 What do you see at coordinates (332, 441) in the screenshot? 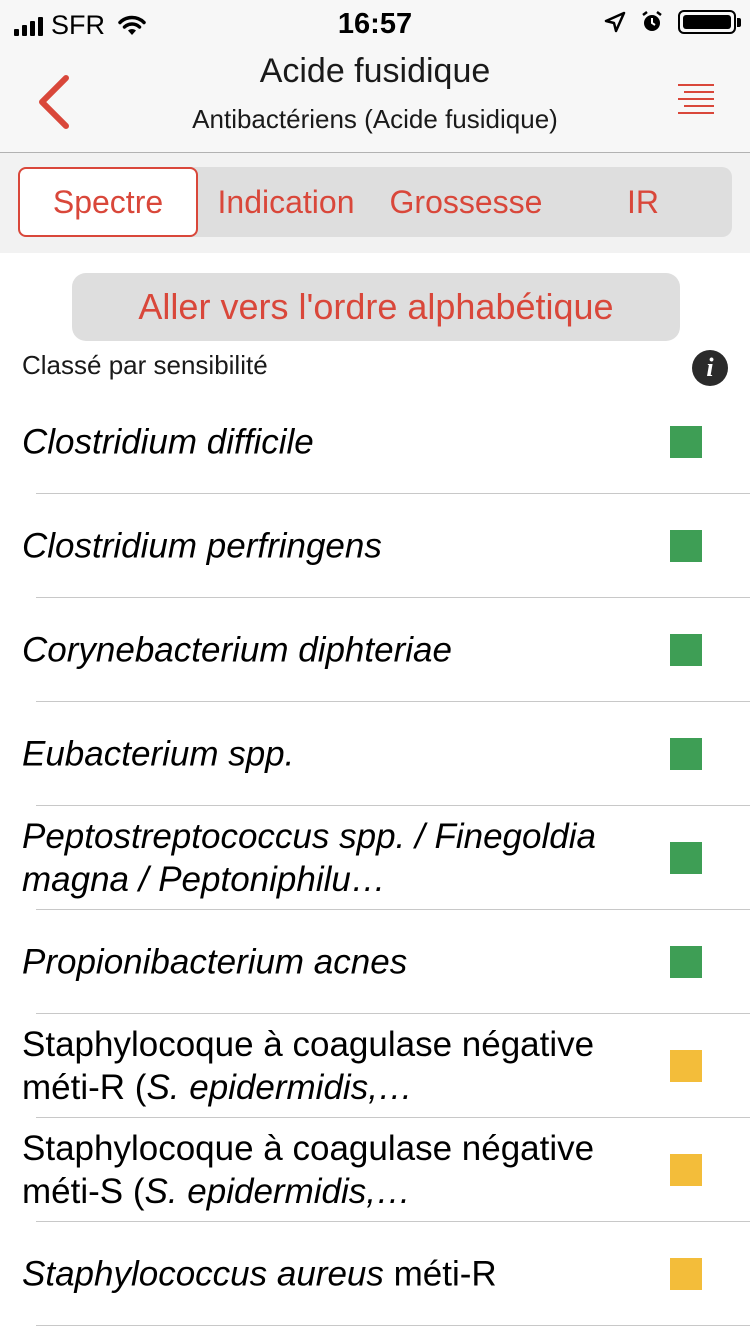
I see `organism-name: Clostridium difficile` at bounding box center [332, 441].